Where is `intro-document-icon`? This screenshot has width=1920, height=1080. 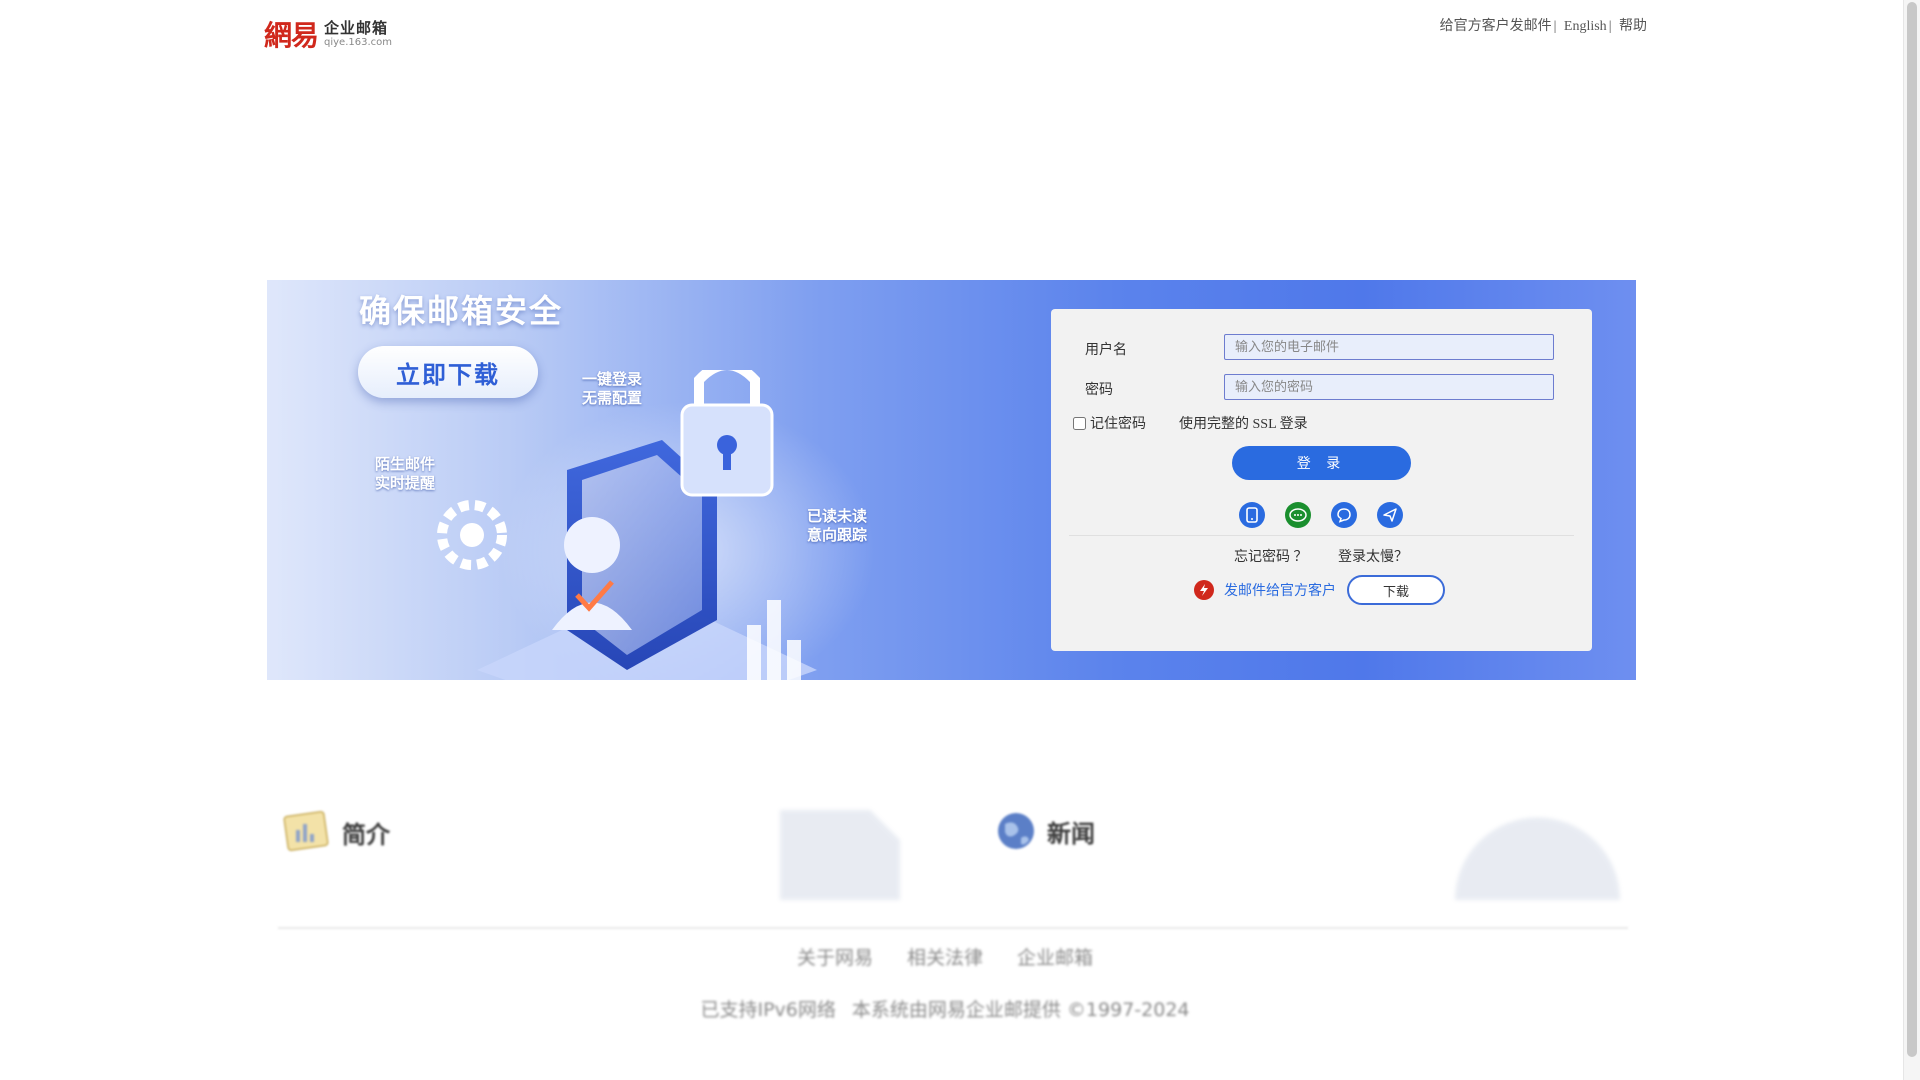
intro-document-icon is located at coordinates (306, 831).